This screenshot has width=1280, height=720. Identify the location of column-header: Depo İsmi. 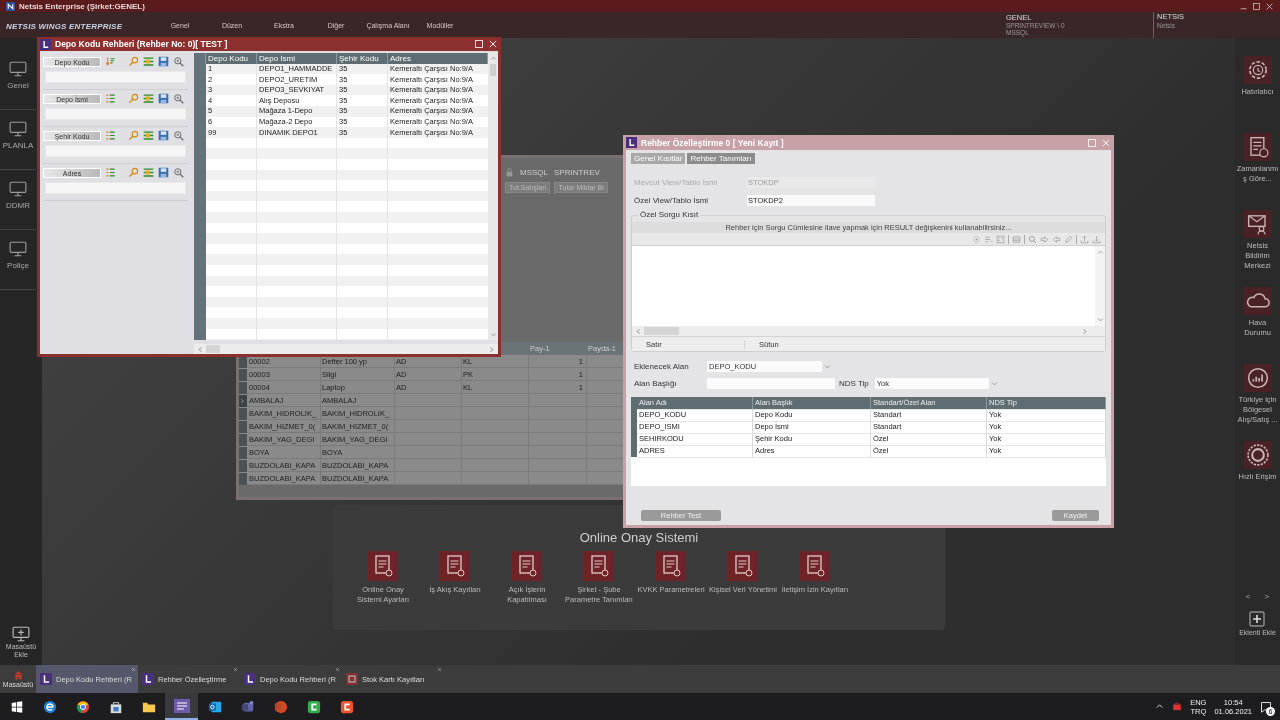
(297, 58).